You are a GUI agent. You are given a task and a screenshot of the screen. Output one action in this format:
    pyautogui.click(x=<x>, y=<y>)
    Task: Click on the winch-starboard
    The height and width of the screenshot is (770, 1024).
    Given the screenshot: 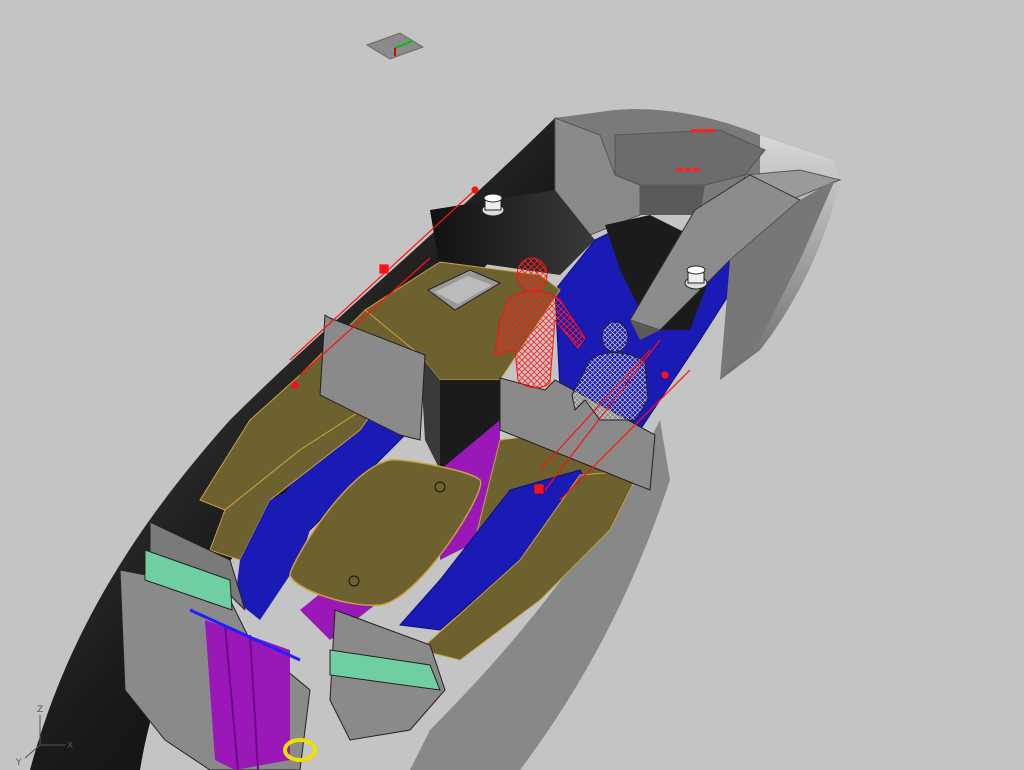 What is the action you would take?
    pyautogui.click(x=696, y=277)
    